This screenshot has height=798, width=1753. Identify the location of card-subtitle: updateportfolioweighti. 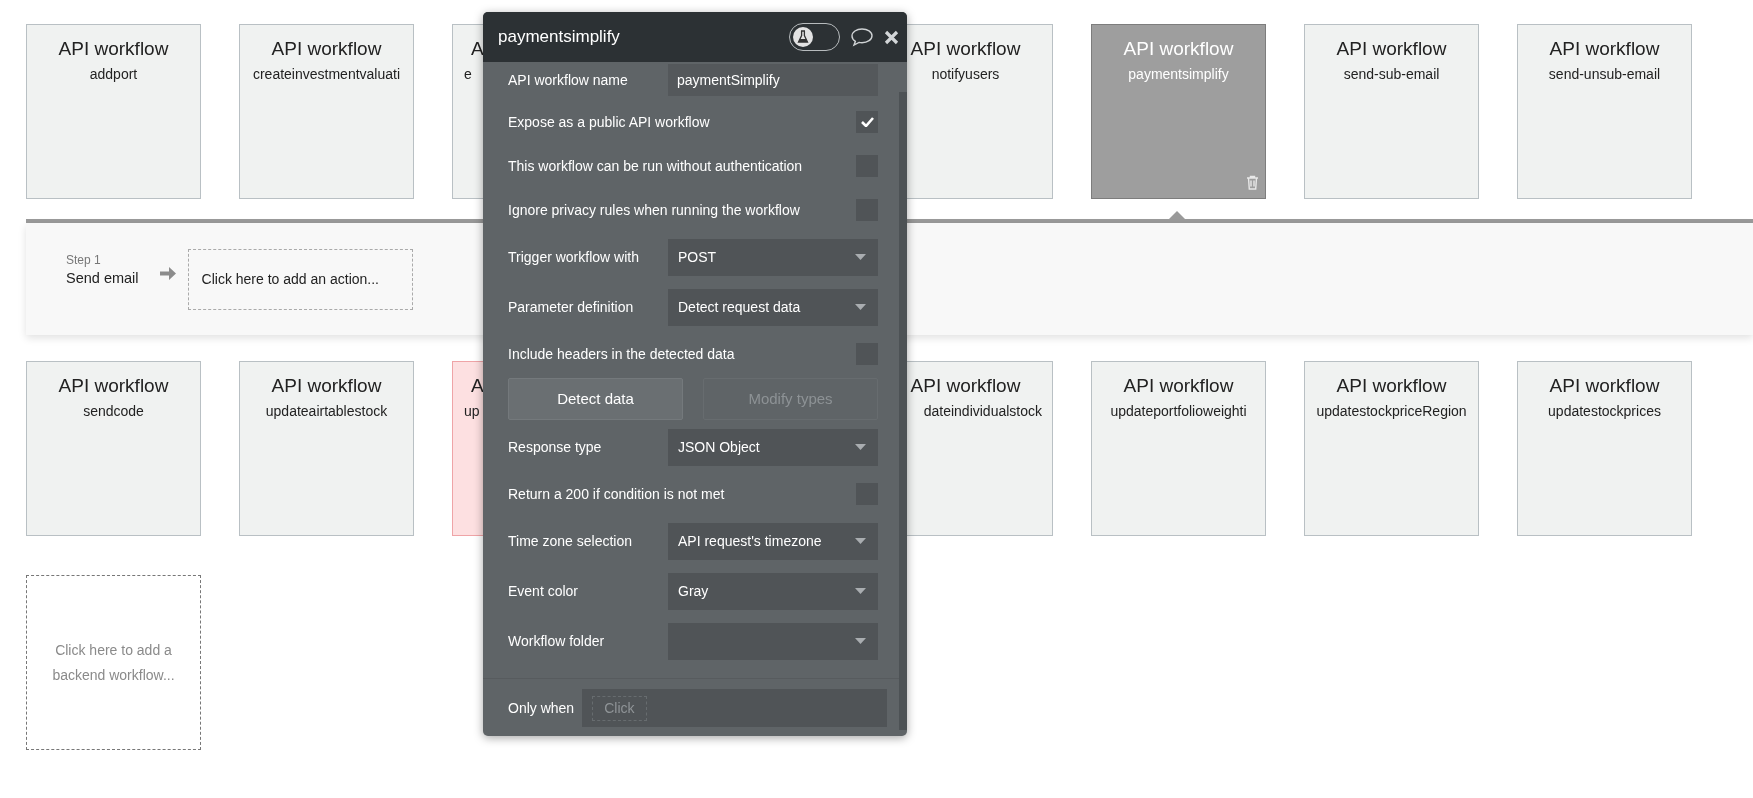
(1178, 411).